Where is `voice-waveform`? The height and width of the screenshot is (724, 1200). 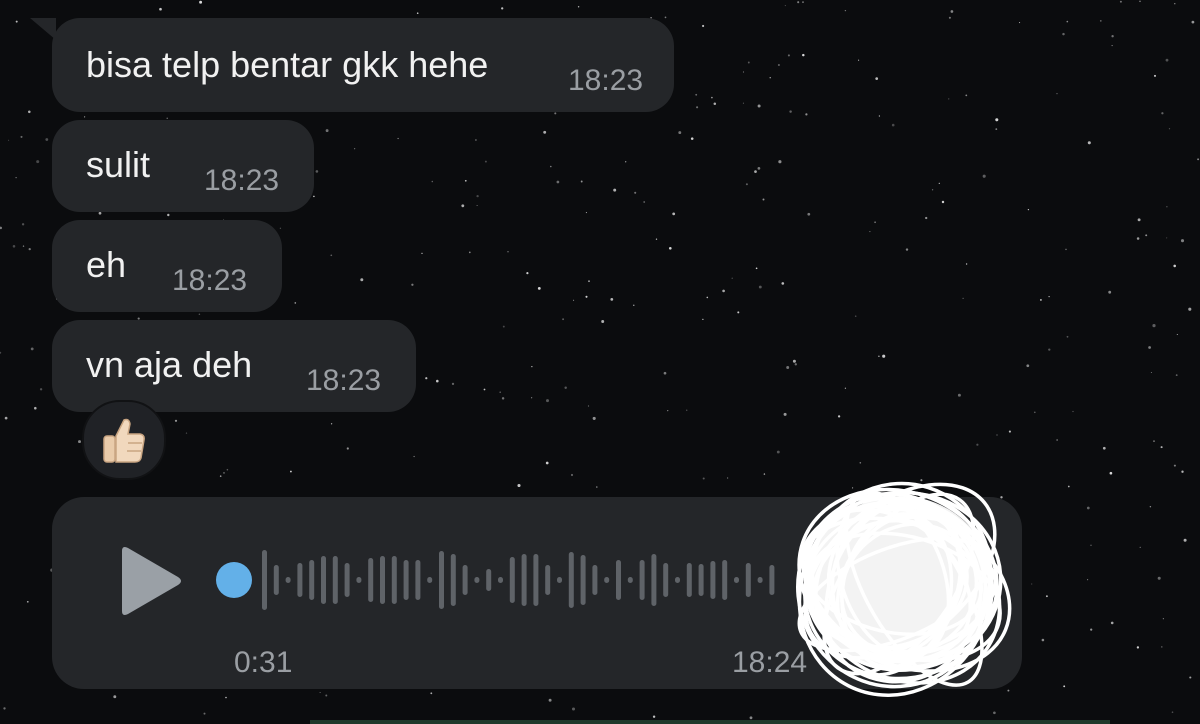
voice-waveform is located at coordinates (495, 580).